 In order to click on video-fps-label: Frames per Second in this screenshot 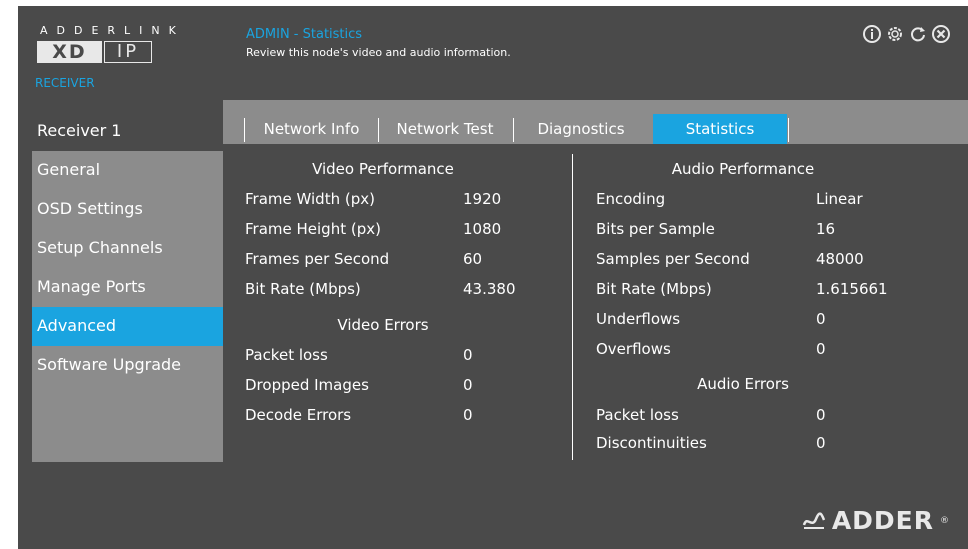, I will do `click(317, 259)`.